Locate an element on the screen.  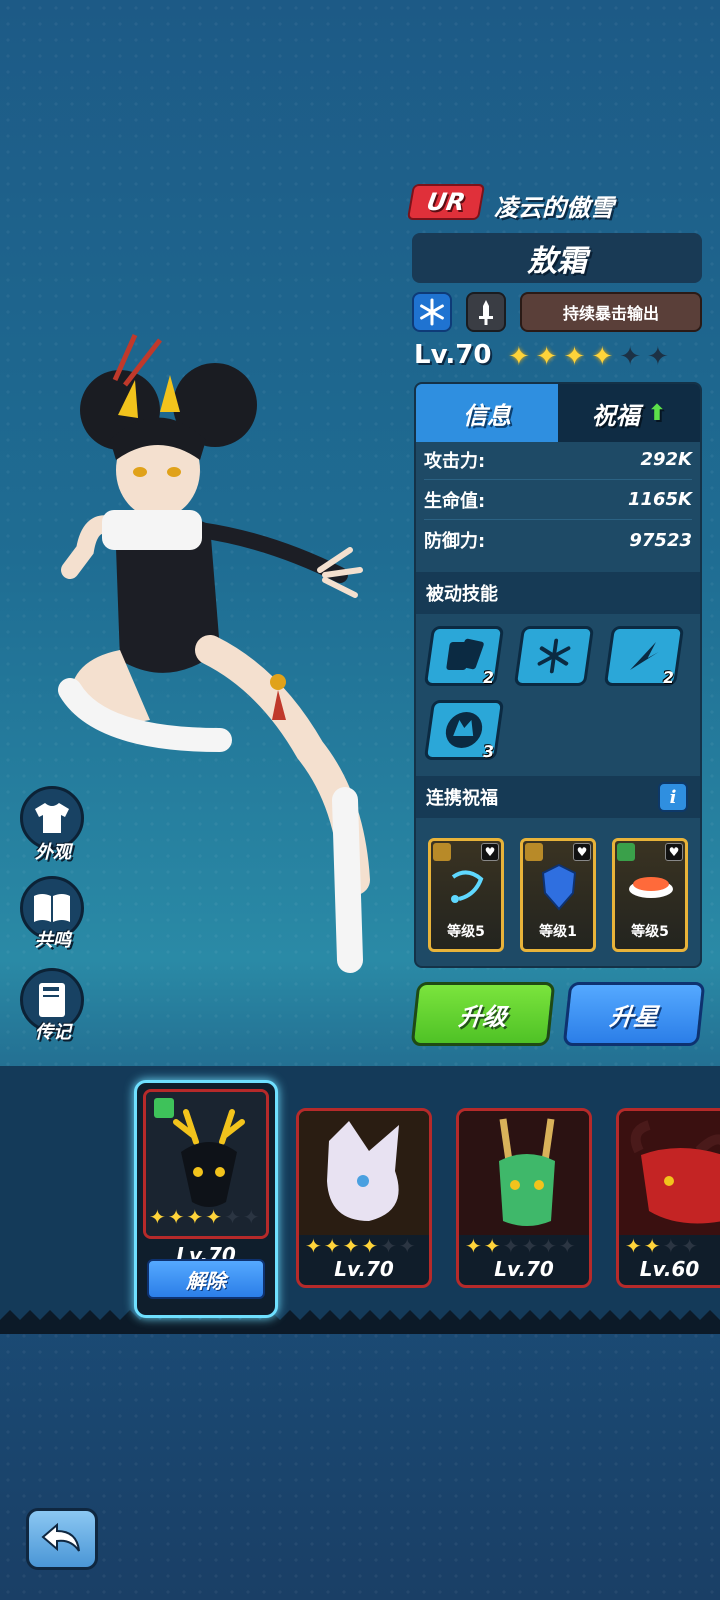
tab-bless: 祝福 ⬆ is located at coordinates (629, 413).